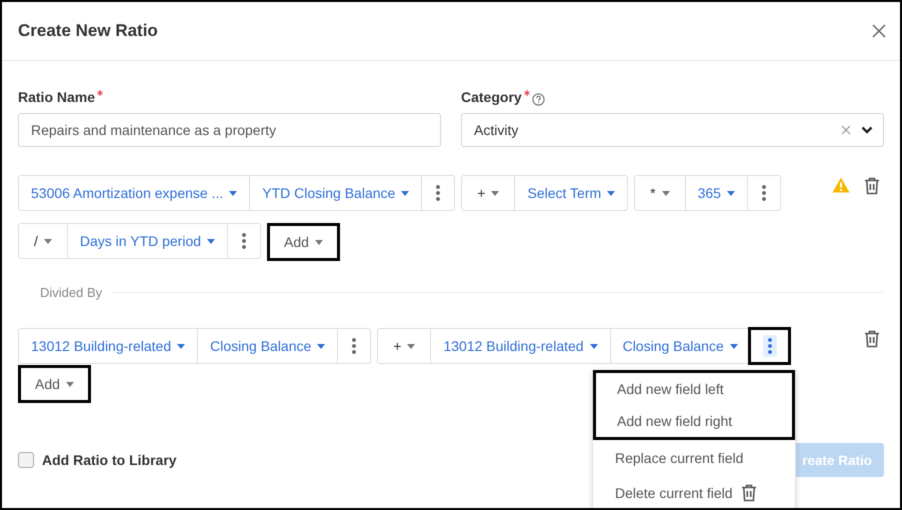 The image size is (902, 510). Describe the element at coordinates (660, 193) in the screenshot. I see `operator-dropdown: *` at that location.